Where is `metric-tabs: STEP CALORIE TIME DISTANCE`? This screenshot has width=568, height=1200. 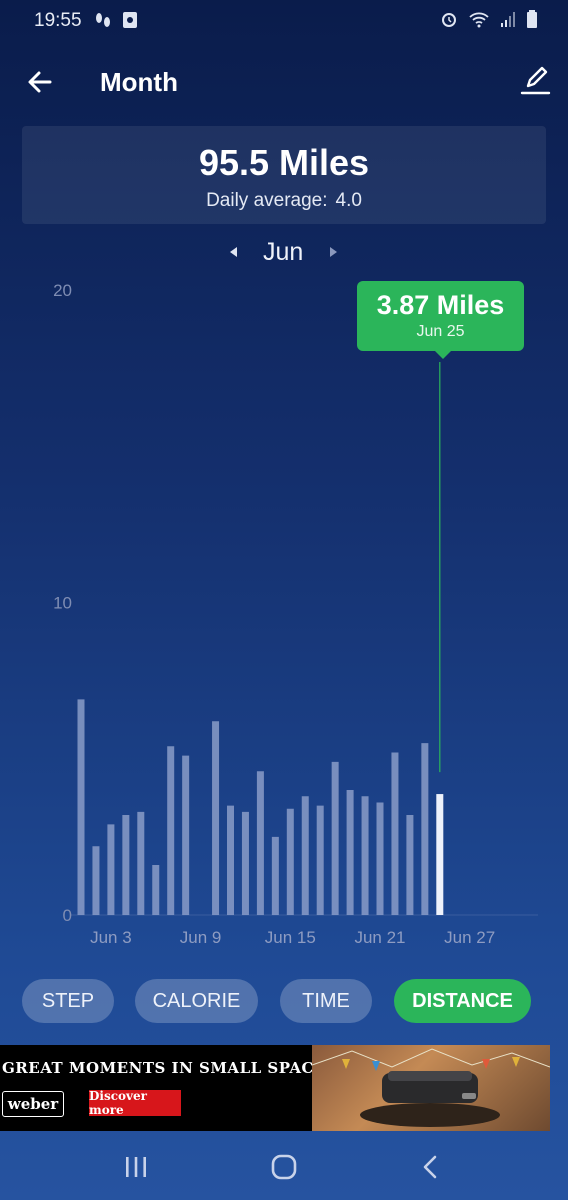 metric-tabs: STEP CALORIE TIME DISTANCE is located at coordinates (284, 1002).